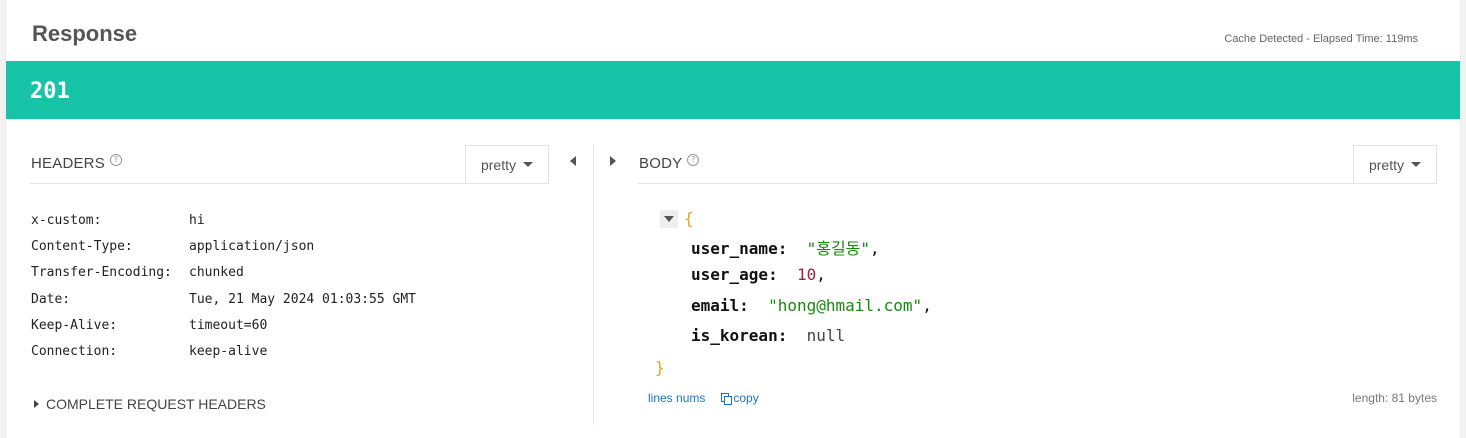  Describe the element at coordinates (845, 305) in the screenshot. I see `json-value: "hong@hmail.com"` at that location.